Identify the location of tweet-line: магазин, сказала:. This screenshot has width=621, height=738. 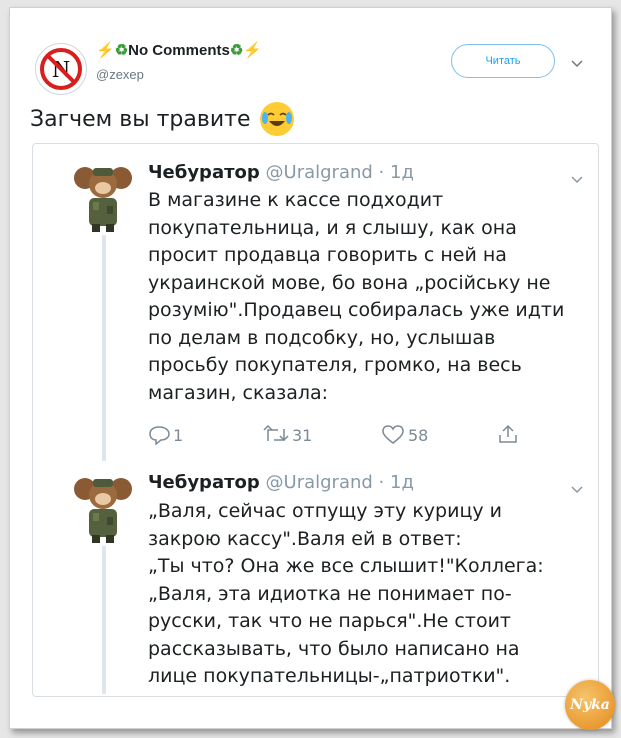
(238, 392).